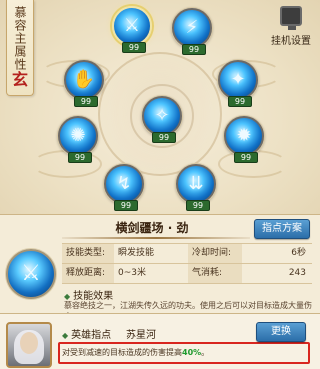 This screenshot has width=320, height=369. Describe the element at coordinates (19, 79) in the screenshot. I see `attribute-element: 玄` at that location.